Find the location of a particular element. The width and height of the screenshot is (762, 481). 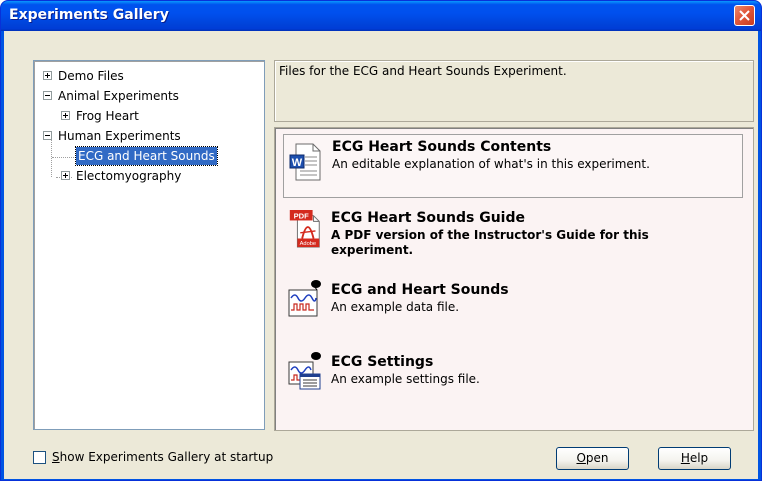

tree-item-label: Animal Experiments is located at coordinates (118, 96).